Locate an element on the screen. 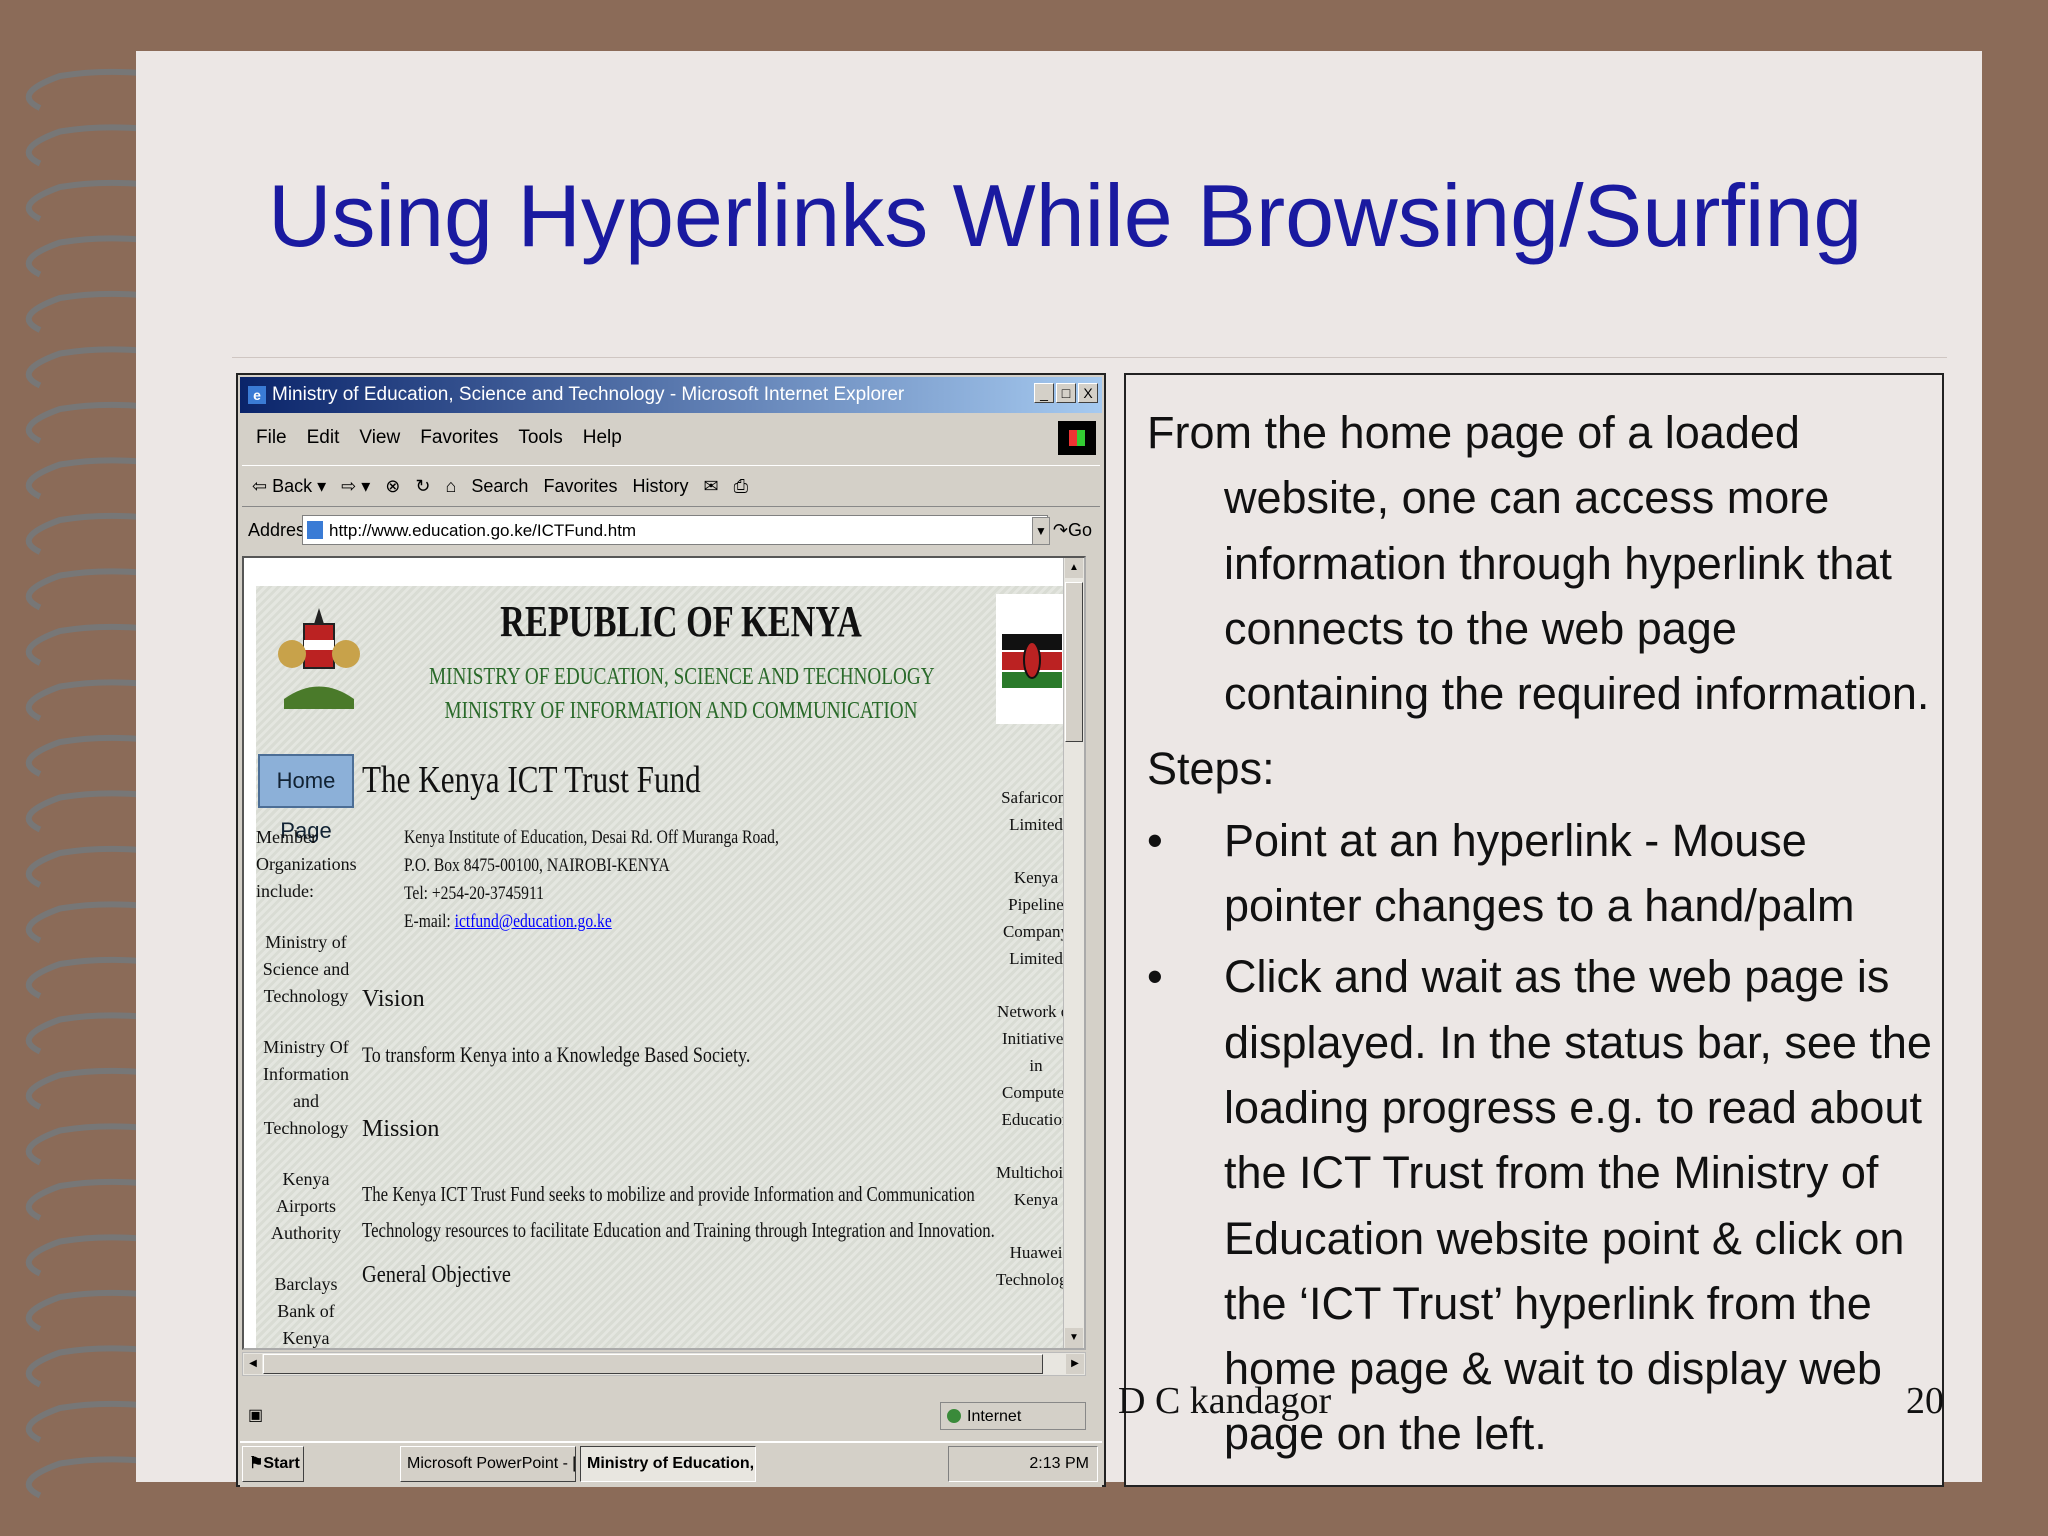  mission-heading: Mission is located at coordinates (401, 1129).